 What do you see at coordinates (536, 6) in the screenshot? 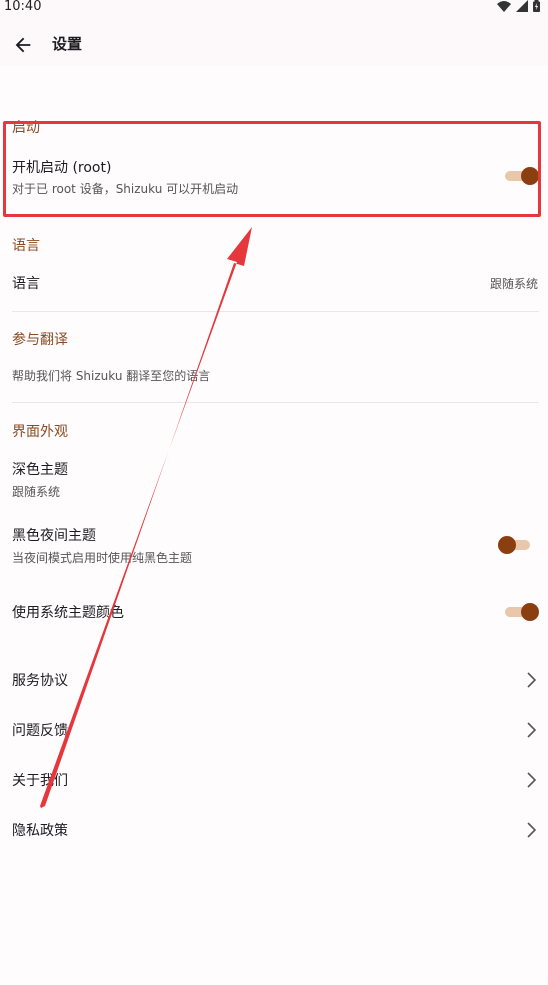
I see `battery-icon` at bounding box center [536, 6].